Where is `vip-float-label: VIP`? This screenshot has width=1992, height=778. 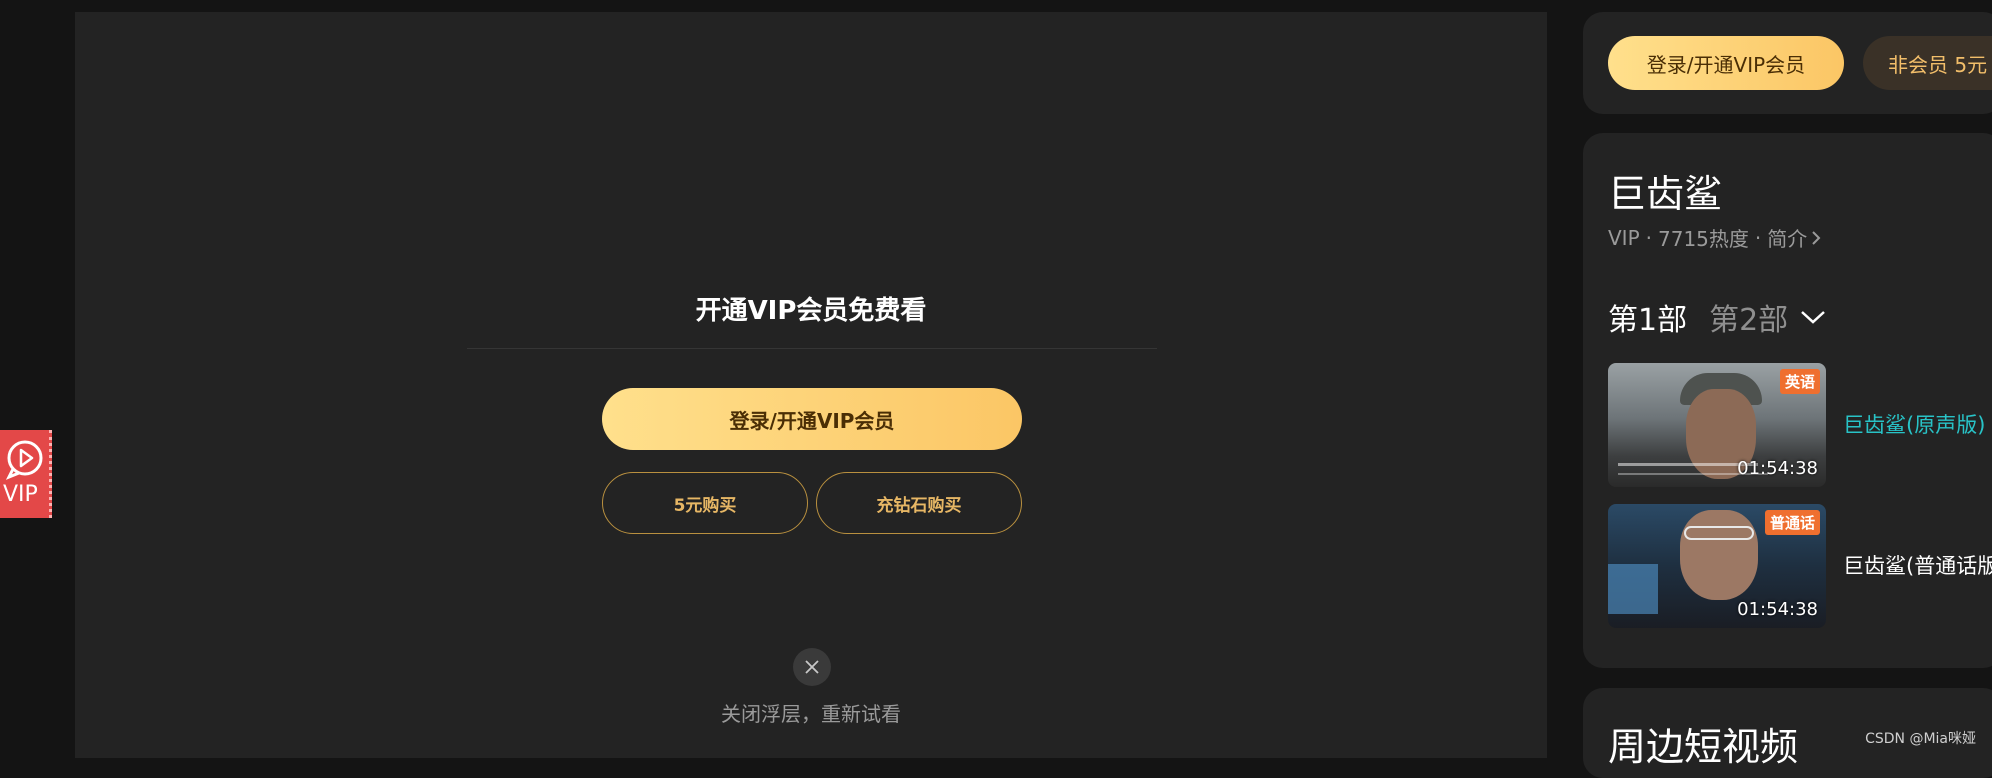
vip-float-label: VIP is located at coordinates (20, 494).